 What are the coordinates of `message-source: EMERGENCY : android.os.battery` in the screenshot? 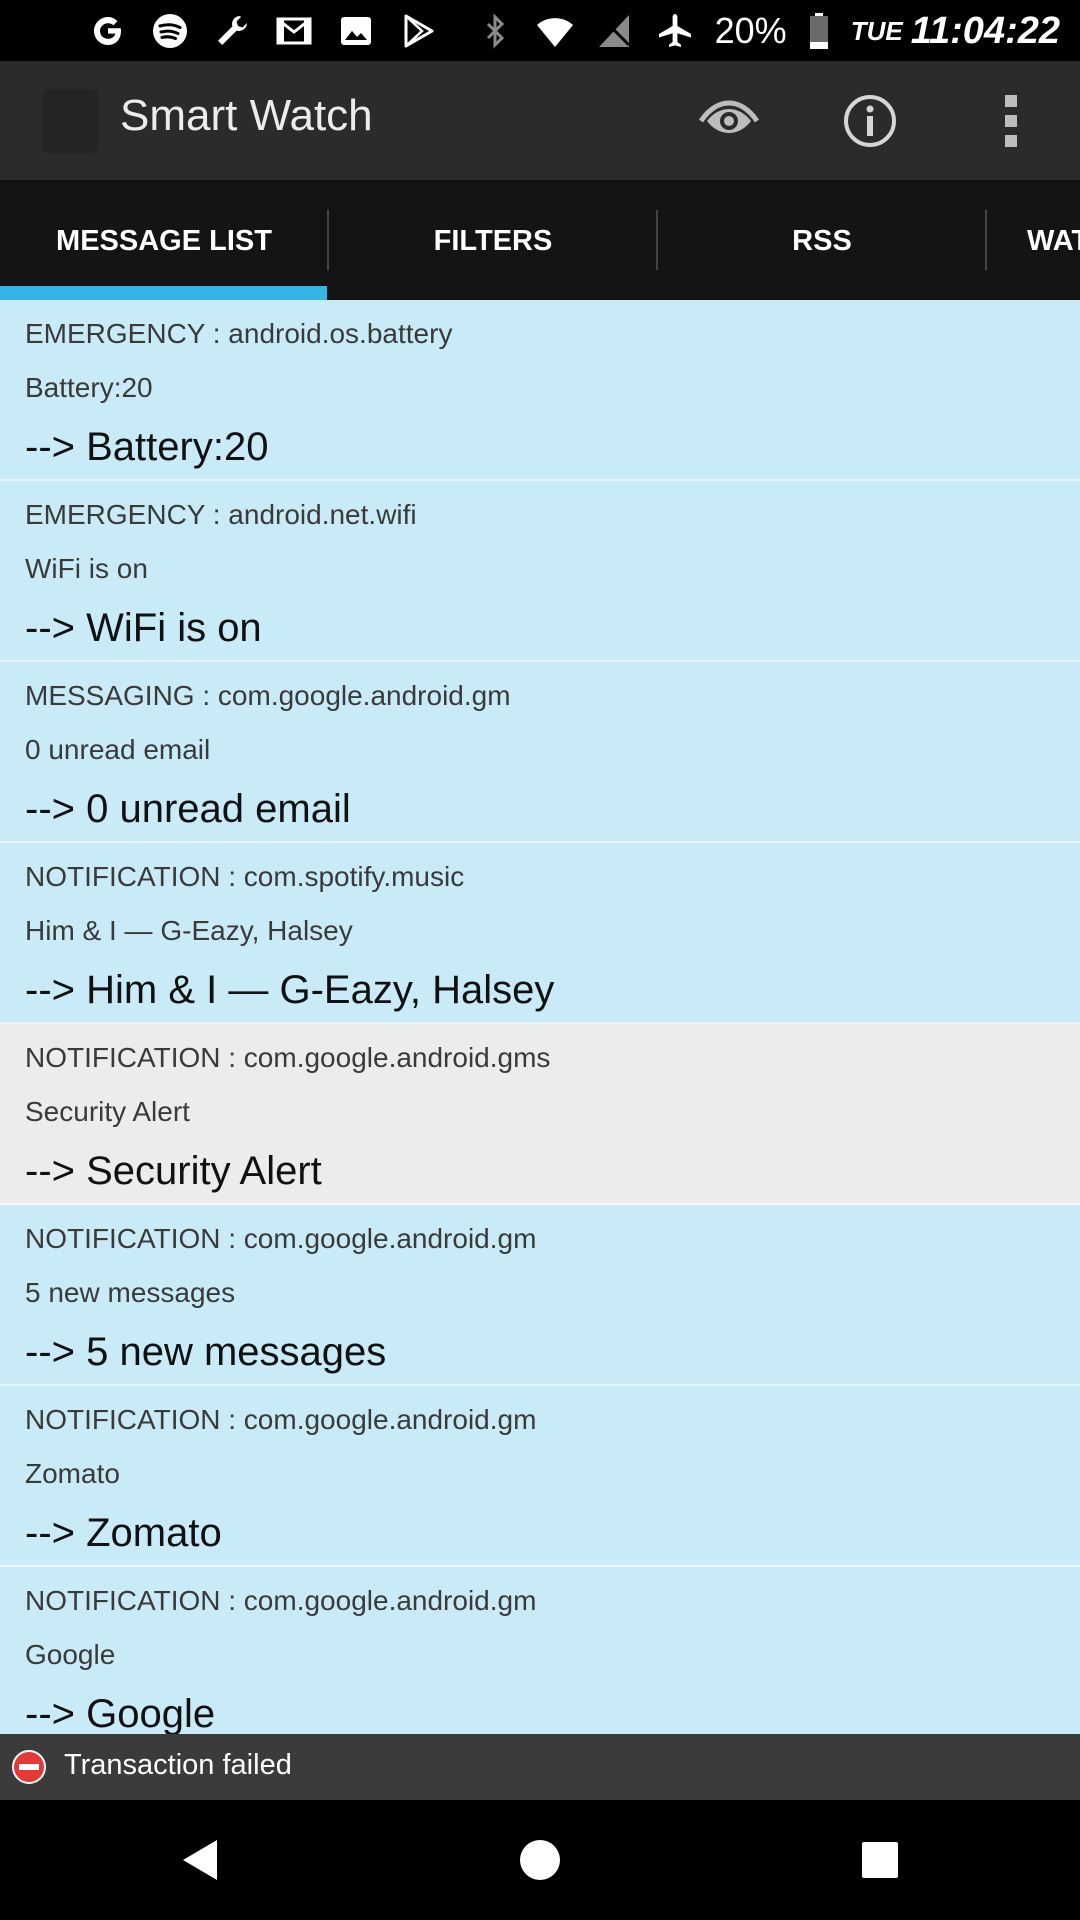 It's located at (239, 333).